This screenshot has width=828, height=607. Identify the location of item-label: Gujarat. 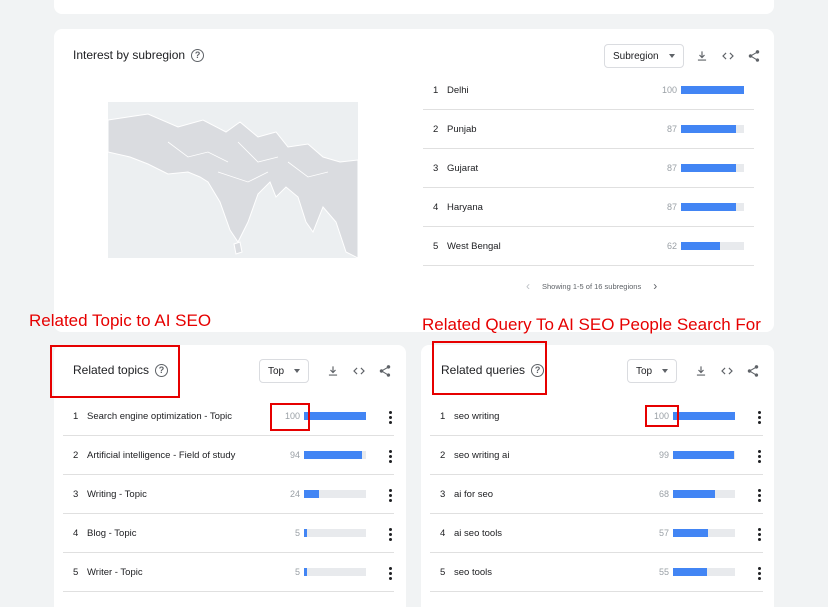
(557, 168).